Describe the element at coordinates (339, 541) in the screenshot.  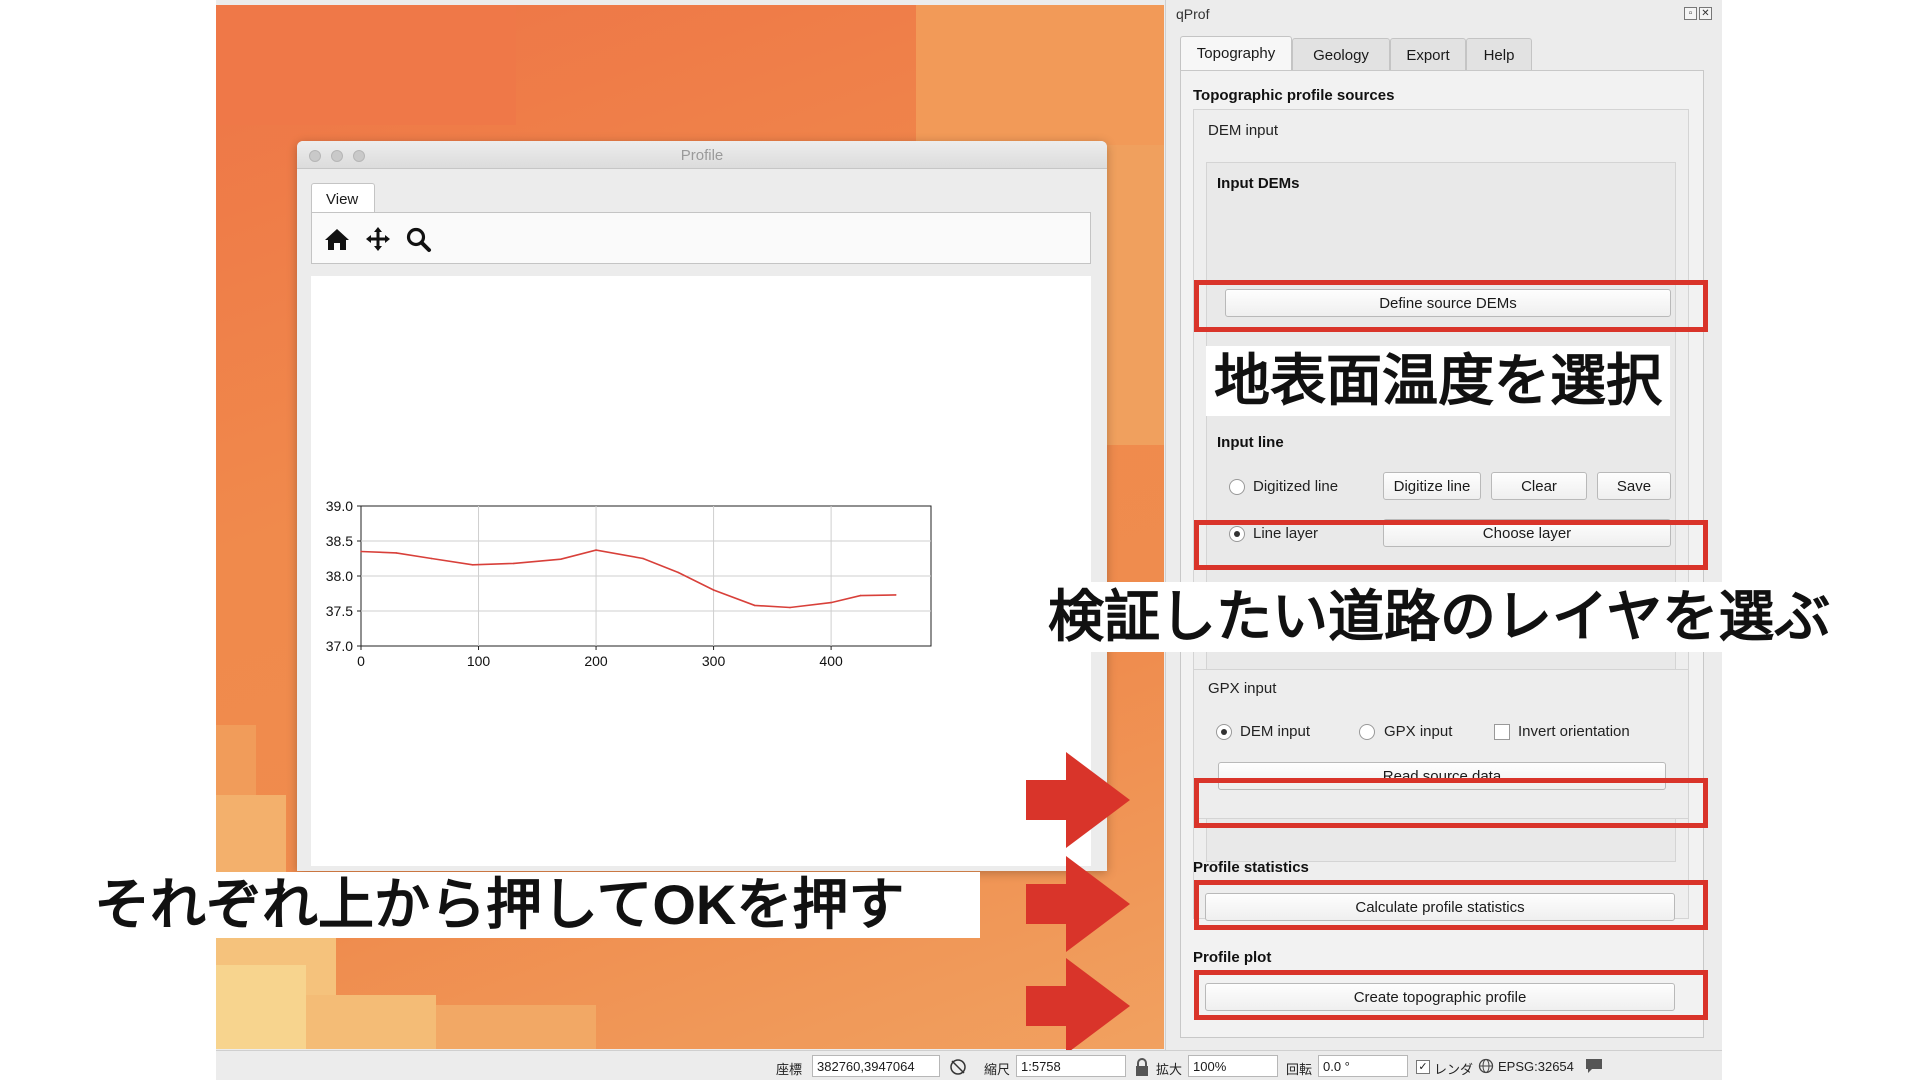
I see `y-tick-label: 38.5` at that location.